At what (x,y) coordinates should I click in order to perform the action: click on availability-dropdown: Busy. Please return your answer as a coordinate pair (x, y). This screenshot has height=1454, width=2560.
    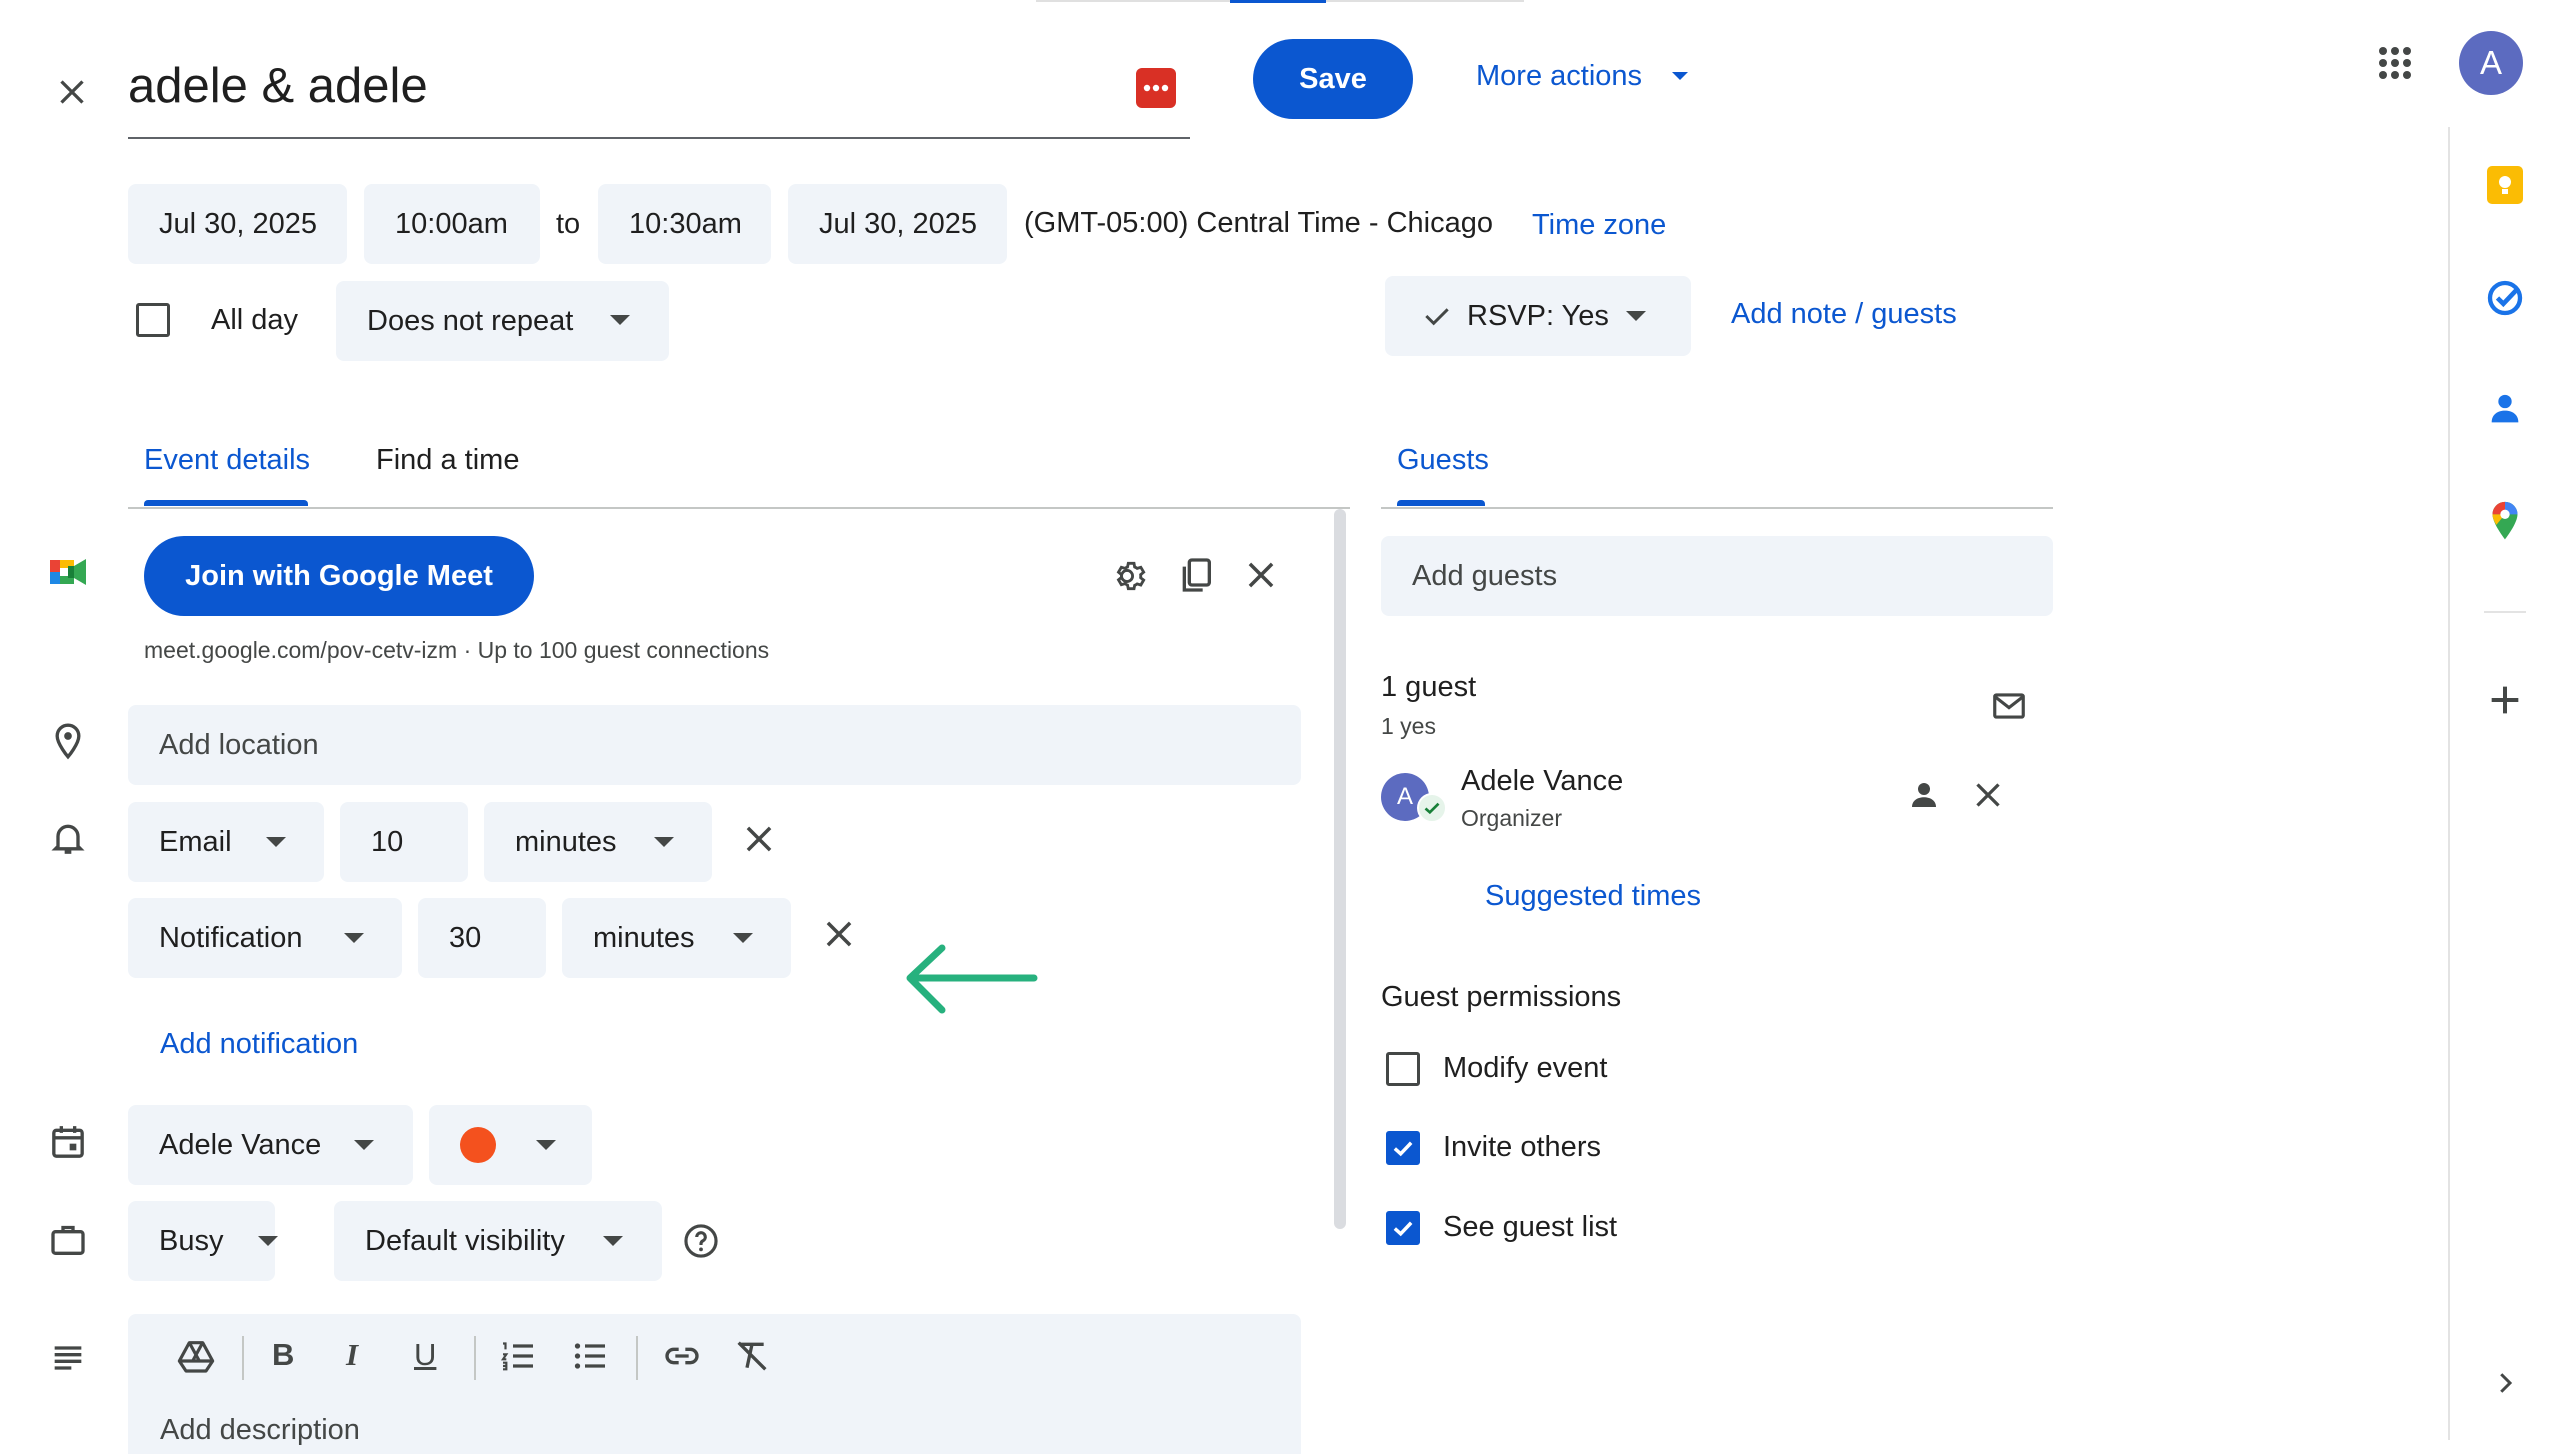
    Looking at the image, I should click on (201, 1241).